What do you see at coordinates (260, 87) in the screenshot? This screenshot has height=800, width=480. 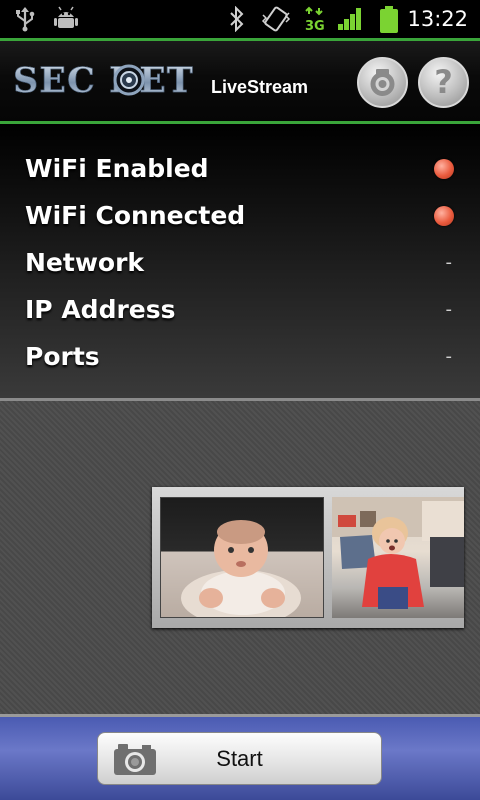 I see `app-subtitle: LiveStream` at bounding box center [260, 87].